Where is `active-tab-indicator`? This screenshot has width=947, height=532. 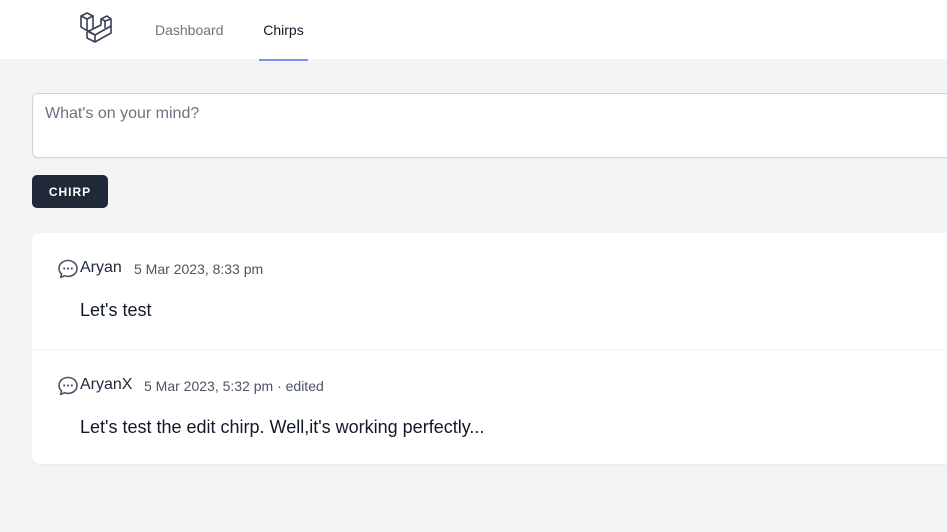
active-tab-indicator is located at coordinates (283, 60).